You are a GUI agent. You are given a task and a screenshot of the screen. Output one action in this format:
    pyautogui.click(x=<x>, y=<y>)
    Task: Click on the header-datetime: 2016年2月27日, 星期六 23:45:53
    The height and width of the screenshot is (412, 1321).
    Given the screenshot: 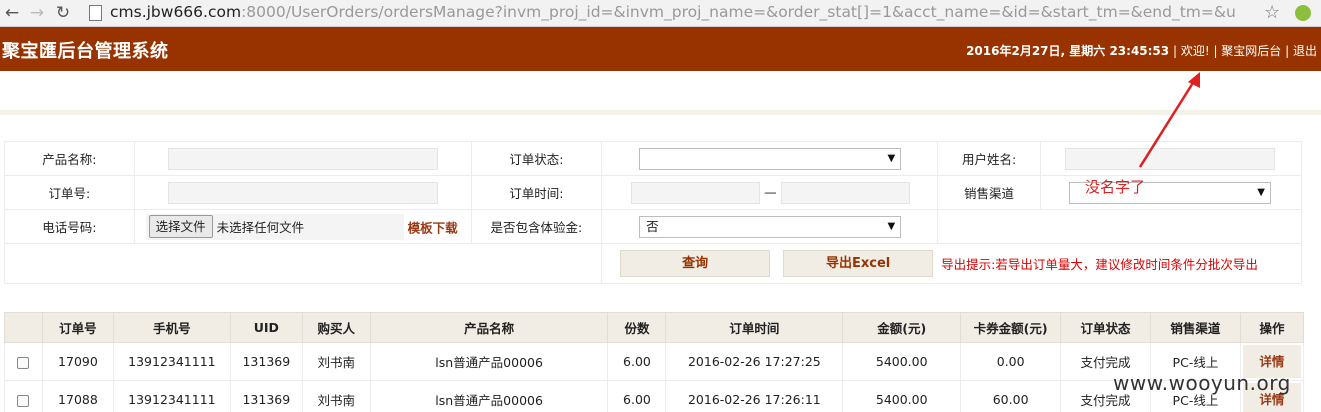 What is the action you would take?
    pyautogui.click(x=1068, y=51)
    